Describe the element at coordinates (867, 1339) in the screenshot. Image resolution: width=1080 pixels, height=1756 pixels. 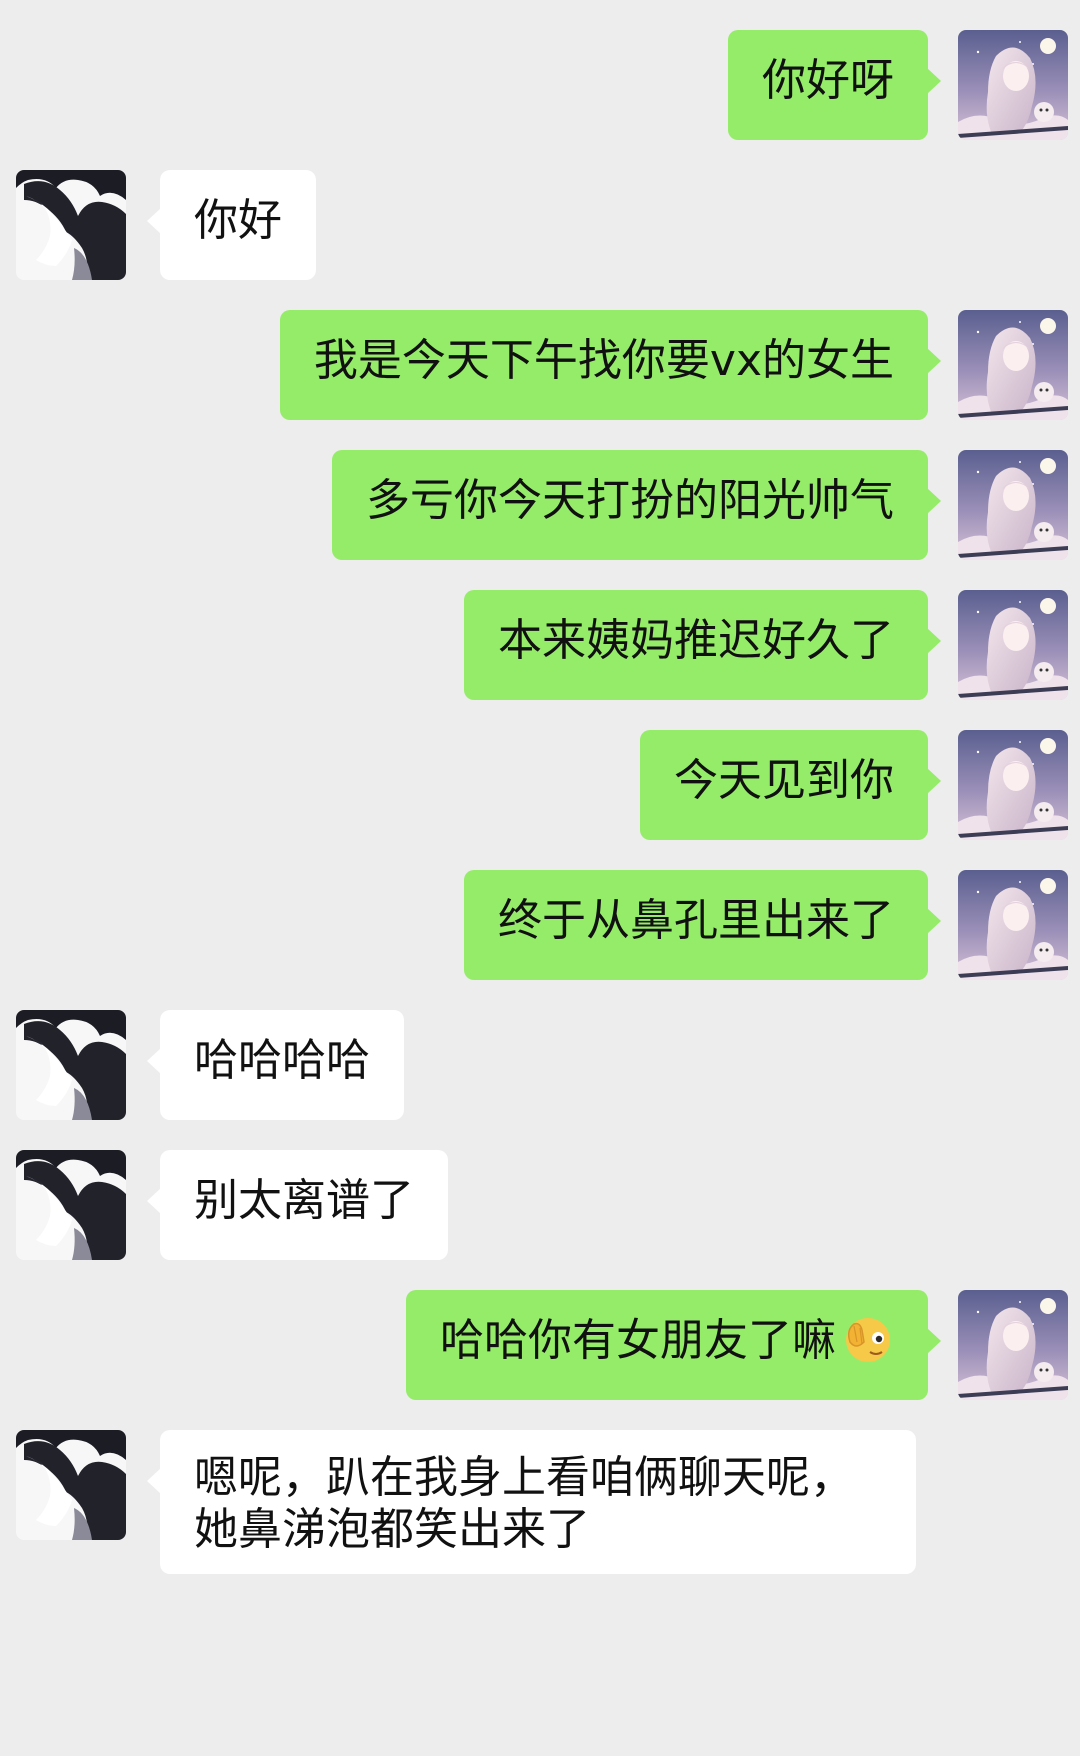
I see `facepalm-peek-emoji-icon` at that location.